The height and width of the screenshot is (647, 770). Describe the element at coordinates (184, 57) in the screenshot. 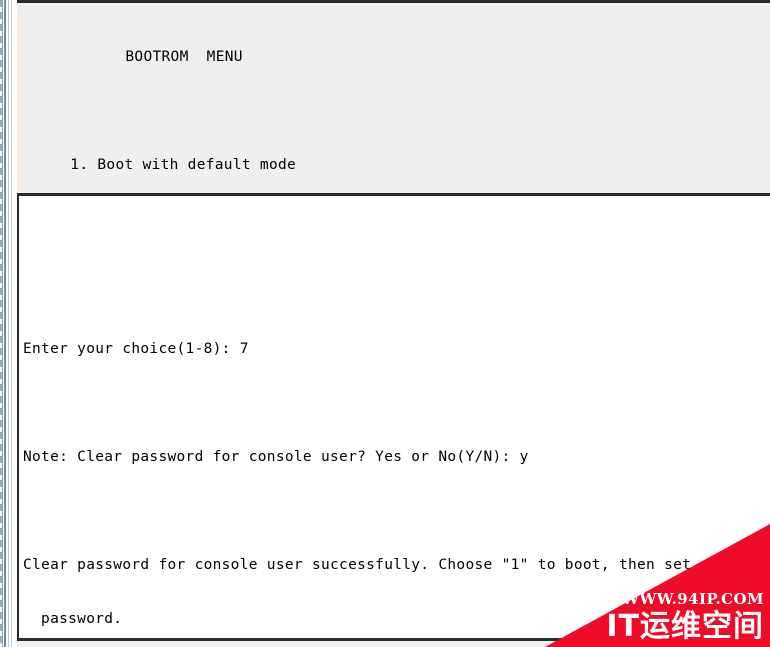

I see `outer-menu-title: BOOTROM MENU` at that location.